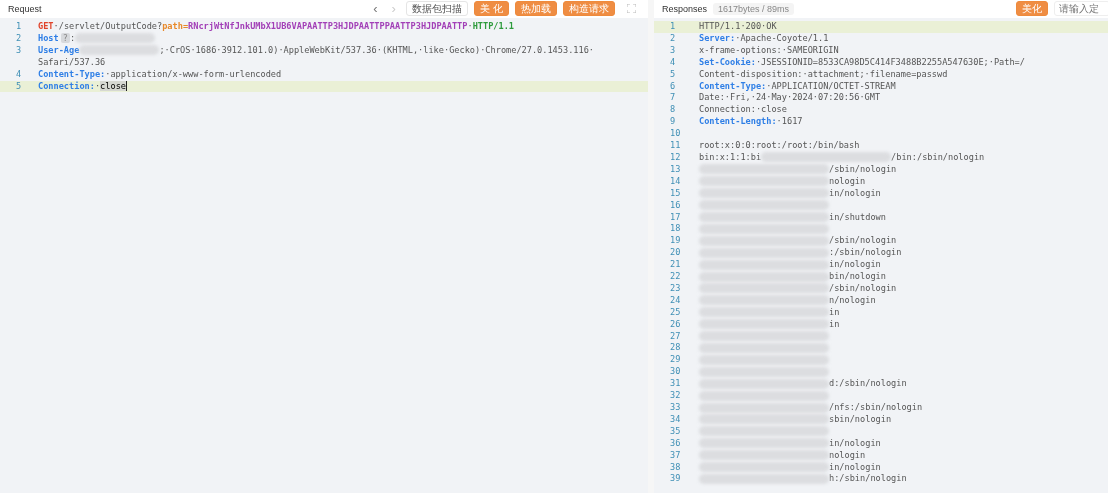 The height and width of the screenshot is (493, 1108). What do you see at coordinates (852, 299) in the screenshot?
I see `code-text: n/nologin` at bounding box center [852, 299].